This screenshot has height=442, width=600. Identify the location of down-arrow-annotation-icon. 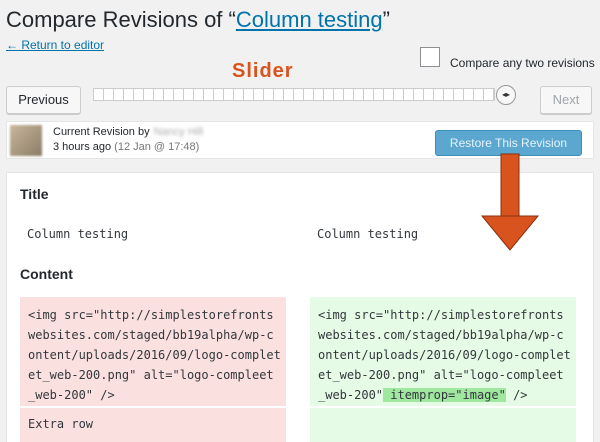
(510, 202).